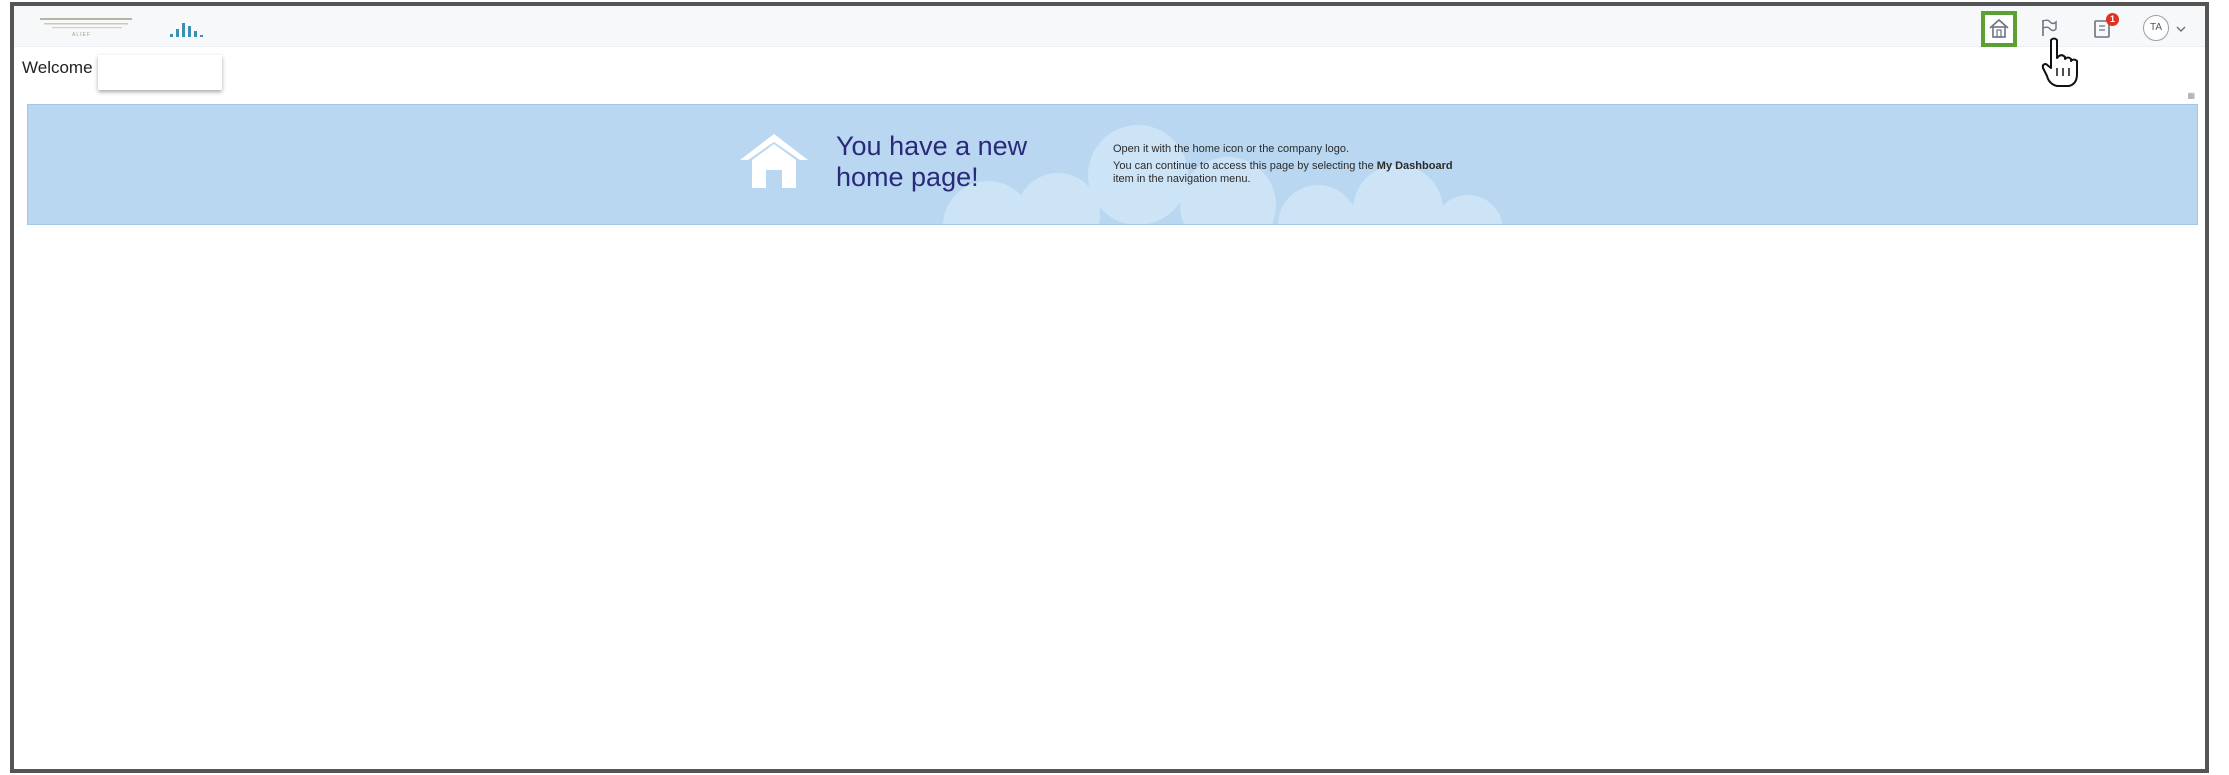 This screenshot has width=2229, height=775. Describe the element at coordinates (186, 30) in the screenshot. I see `logo-bars-icon` at that location.